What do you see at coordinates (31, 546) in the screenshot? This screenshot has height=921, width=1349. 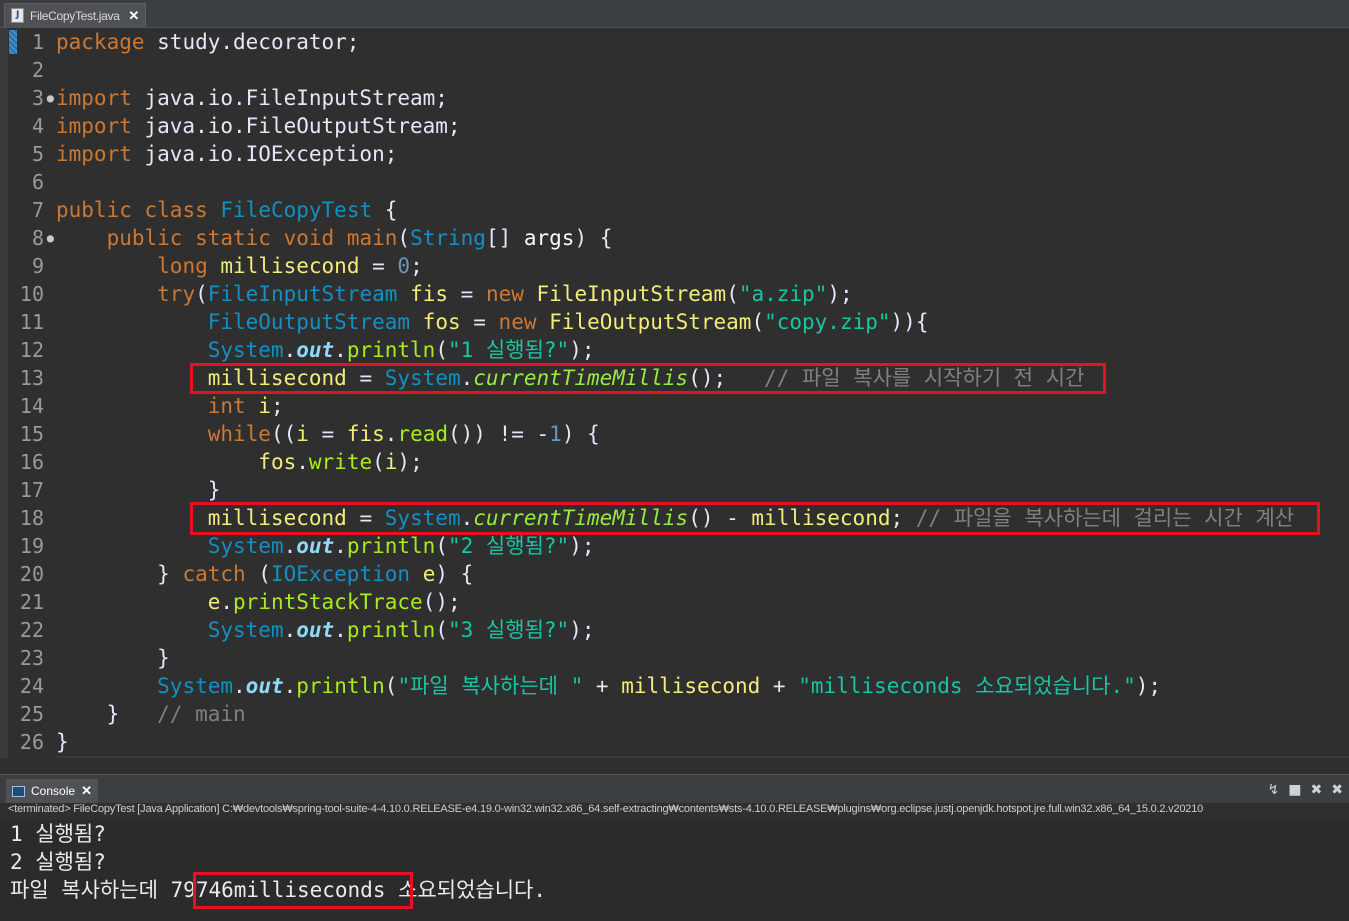 I see `line-number: 19` at bounding box center [31, 546].